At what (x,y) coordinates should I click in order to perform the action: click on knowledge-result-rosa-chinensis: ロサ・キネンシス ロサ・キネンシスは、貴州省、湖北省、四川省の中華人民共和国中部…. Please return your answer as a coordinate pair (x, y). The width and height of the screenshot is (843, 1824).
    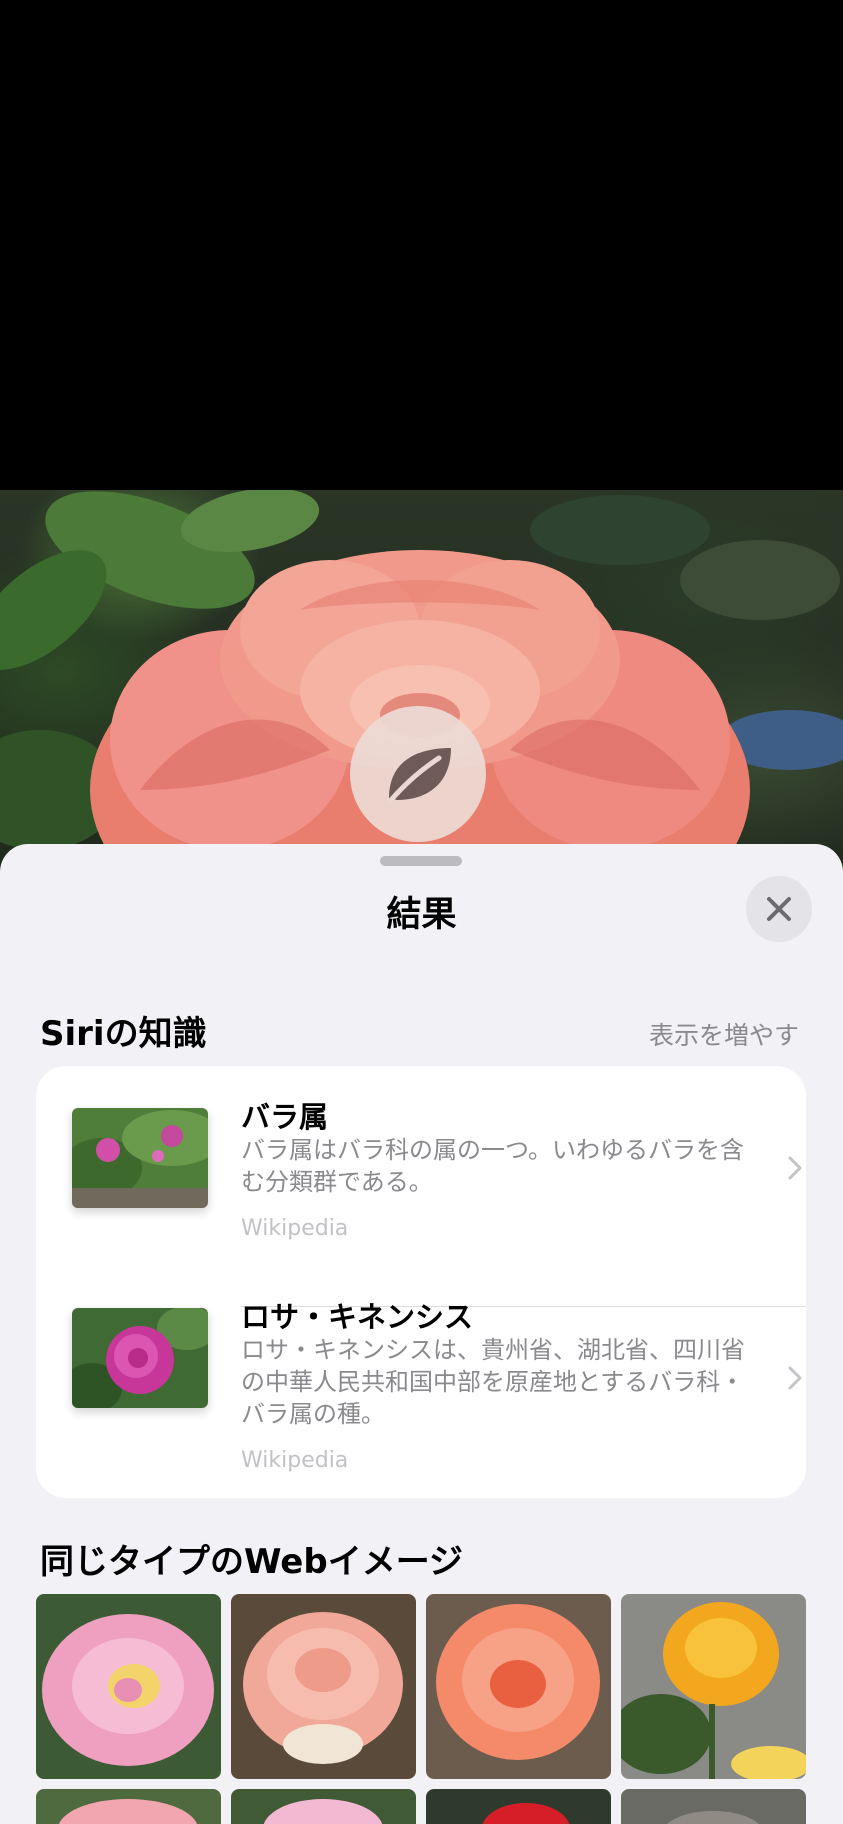
    Looking at the image, I should click on (421, 1399).